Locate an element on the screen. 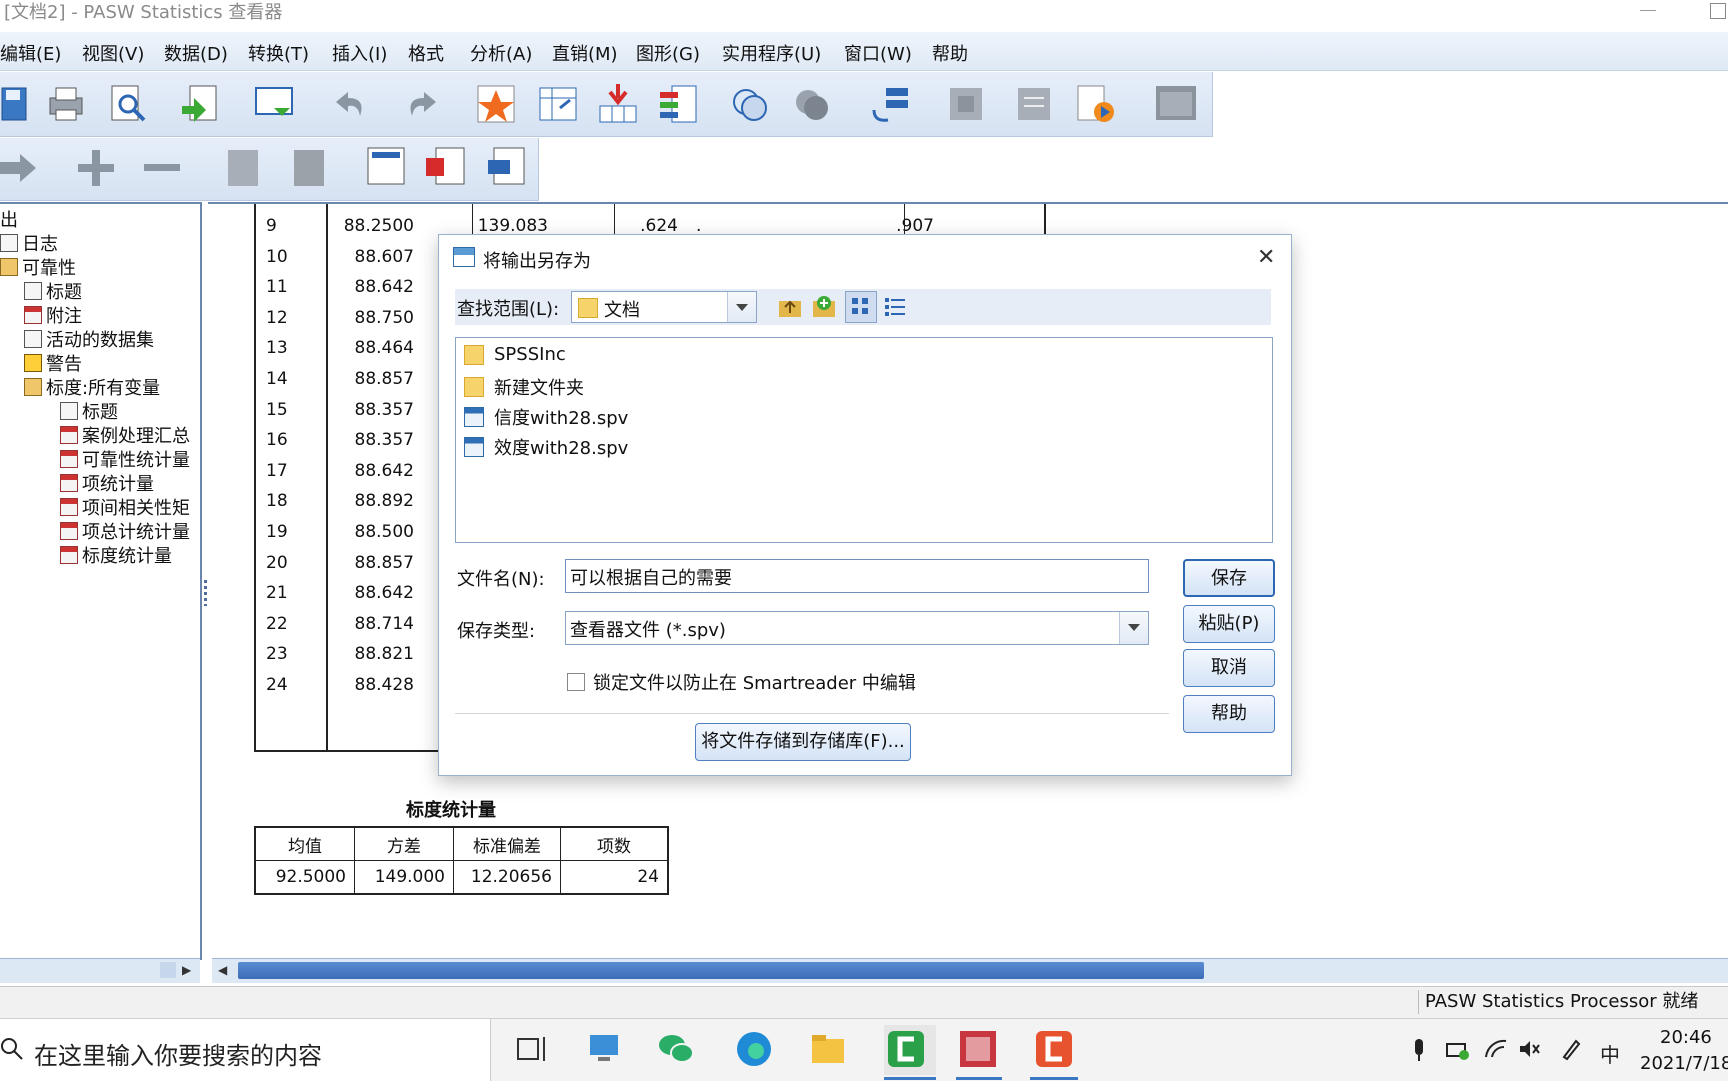 Image resolution: width=1728 pixels, height=1081 pixels. variables-icon is located at coordinates (618, 104).